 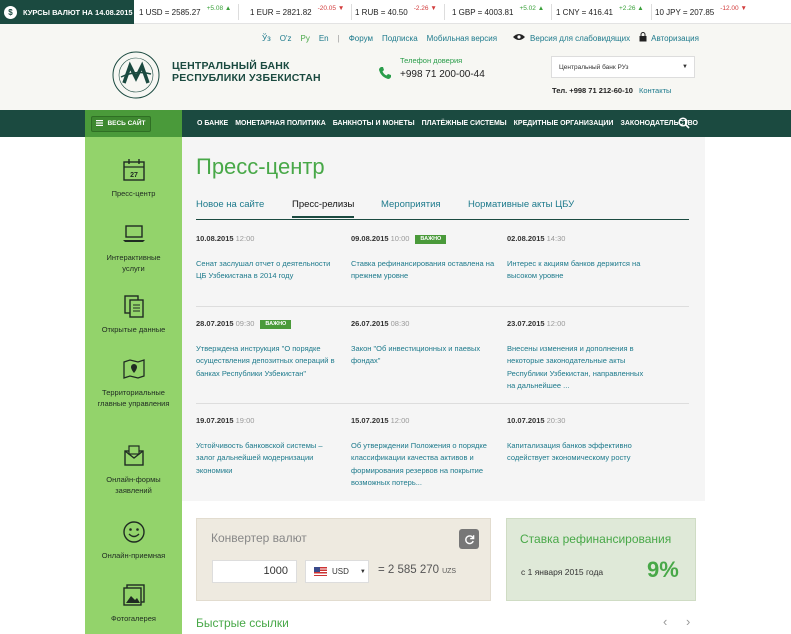 What do you see at coordinates (462, 38) in the screenshot?
I see `mobile-version-link: Мобильная версия` at bounding box center [462, 38].